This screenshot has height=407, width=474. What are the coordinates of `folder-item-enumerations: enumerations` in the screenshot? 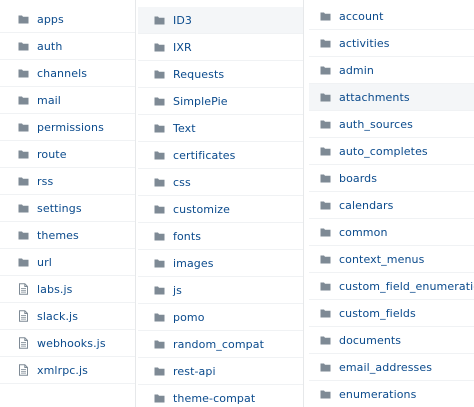 It's located at (391, 394).